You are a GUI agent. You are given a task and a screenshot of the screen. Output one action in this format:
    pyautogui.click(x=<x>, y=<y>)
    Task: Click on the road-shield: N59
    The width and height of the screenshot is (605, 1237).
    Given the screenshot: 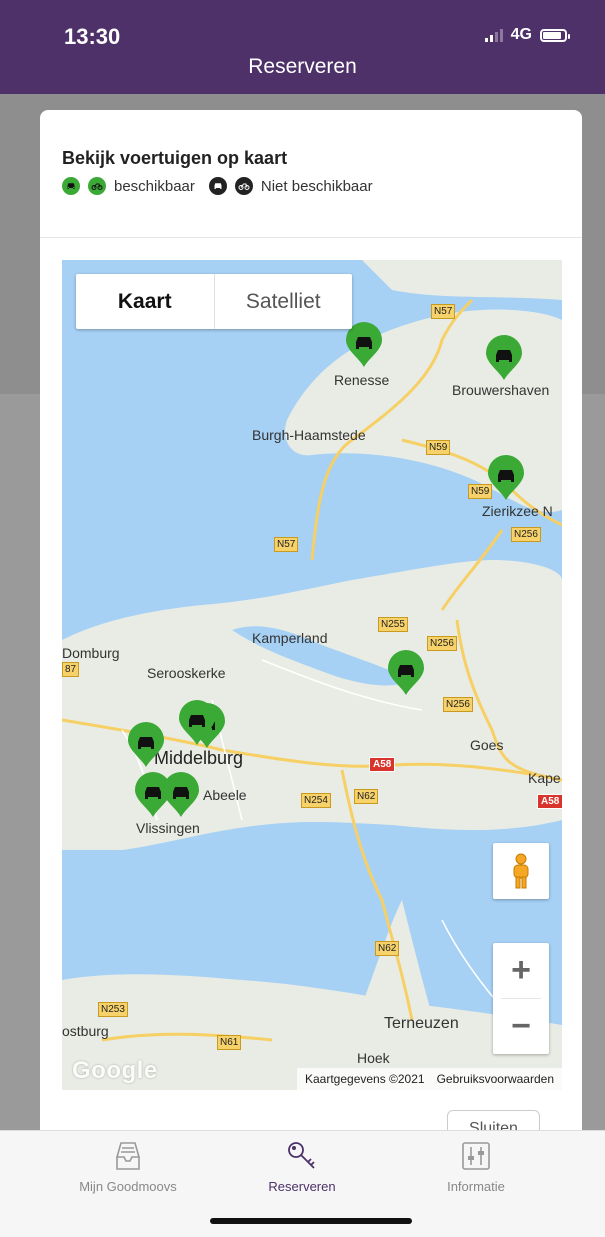 What is the action you would take?
    pyautogui.click(x=438, y=447)
    